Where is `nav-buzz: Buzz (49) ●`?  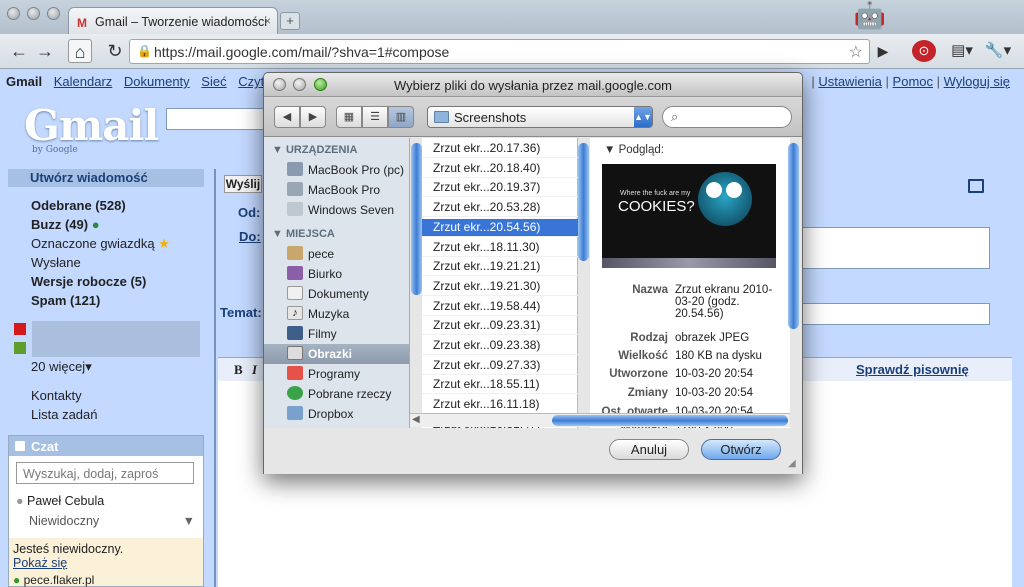 nav-buzz: Buzz (49) ● is located at coordinates (65, 224).